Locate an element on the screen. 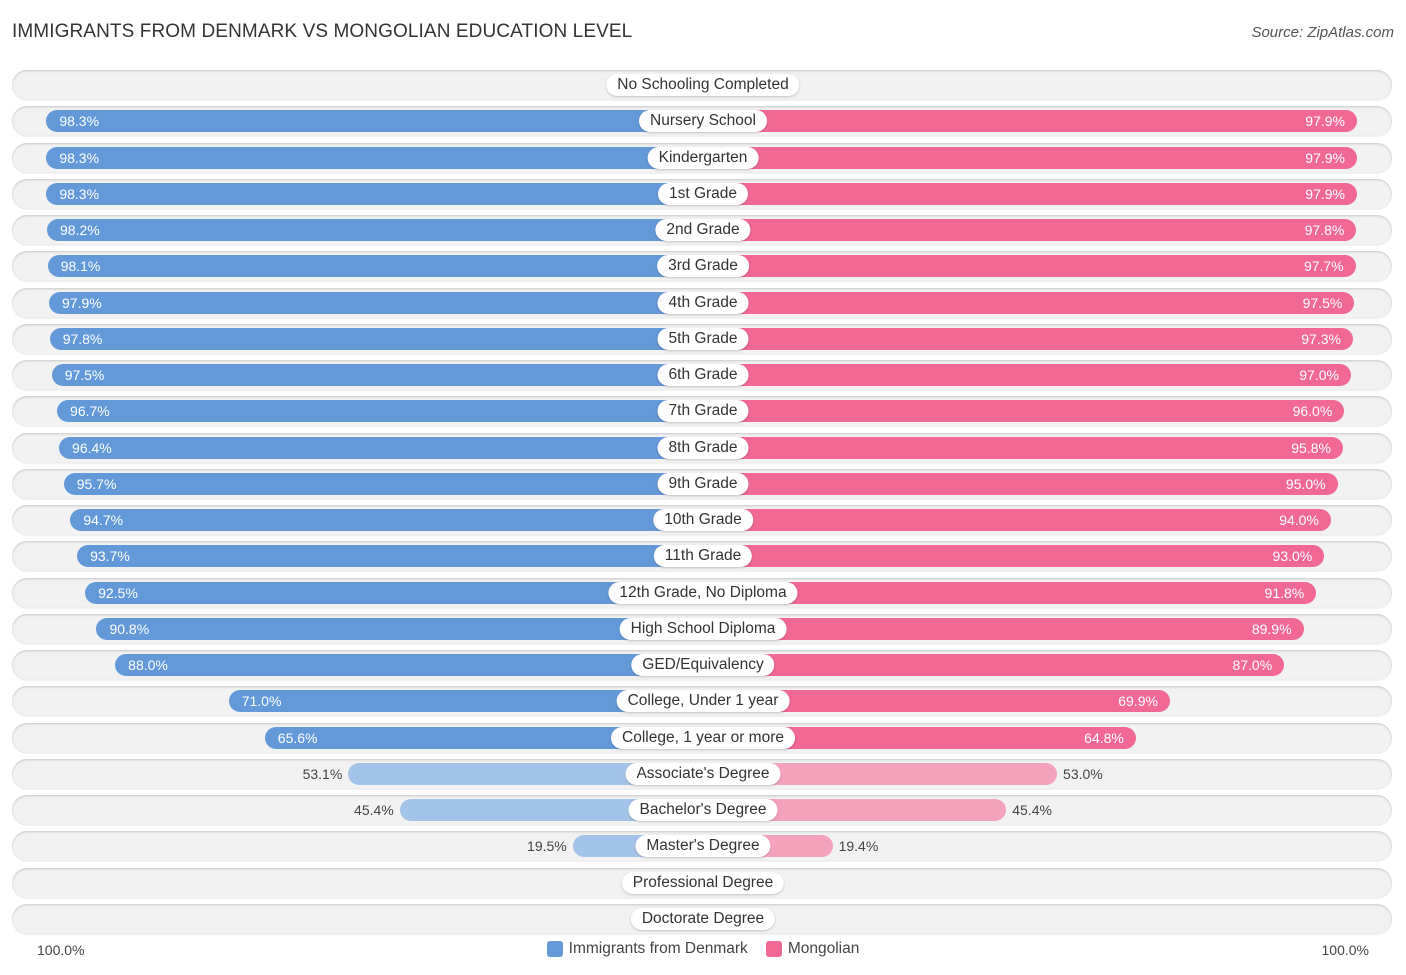 Image resolution: width=1406 pixels, height=975 pixels. value-label-mongolian: 19.4% is located at coordinates (858, 846).